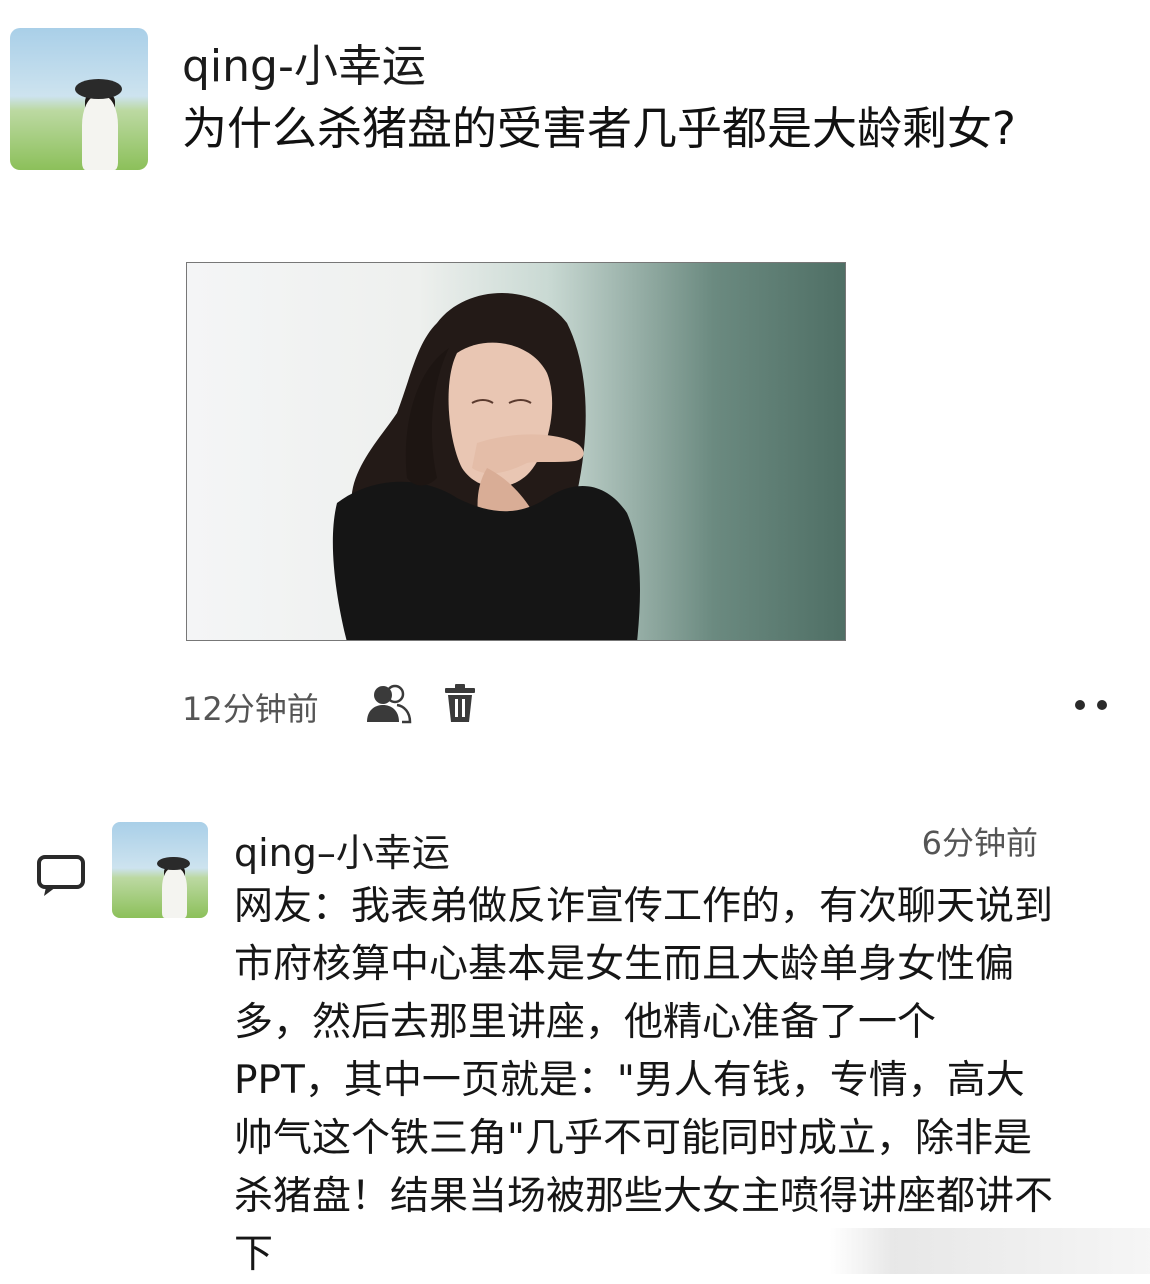 The height and width of the screenshot is (1284, 1150). I want to click on people-icon, so click(388, 704).